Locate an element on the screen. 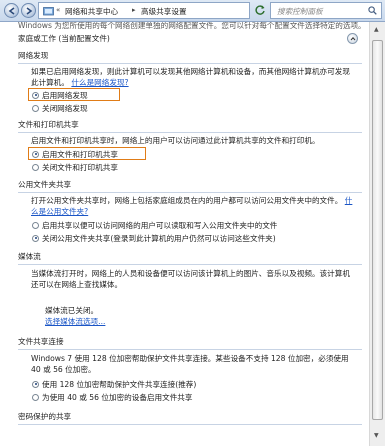 The image size is (385, 446). back-arrow-icon is located at coordinates (11, 11).